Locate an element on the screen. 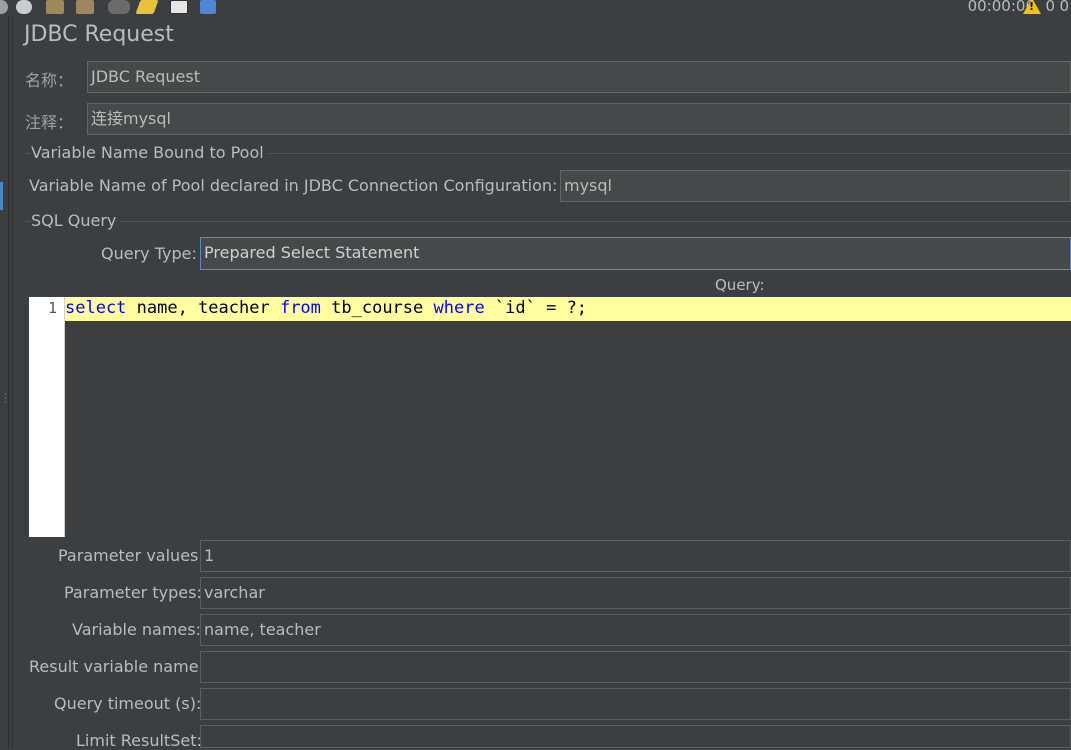 This screenshot has height=750, width=1071. query-timeout-field is located at coordinates (635, 704).